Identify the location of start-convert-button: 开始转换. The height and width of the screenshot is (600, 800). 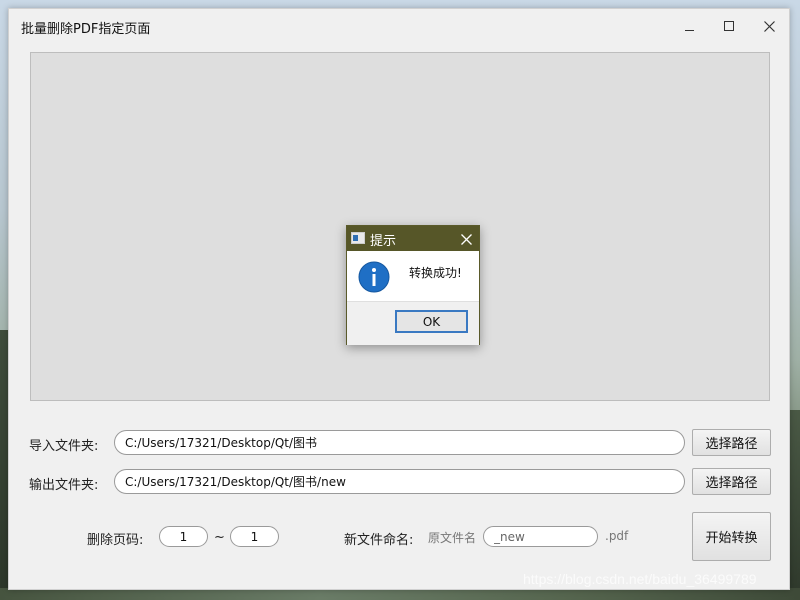
(731, 536).